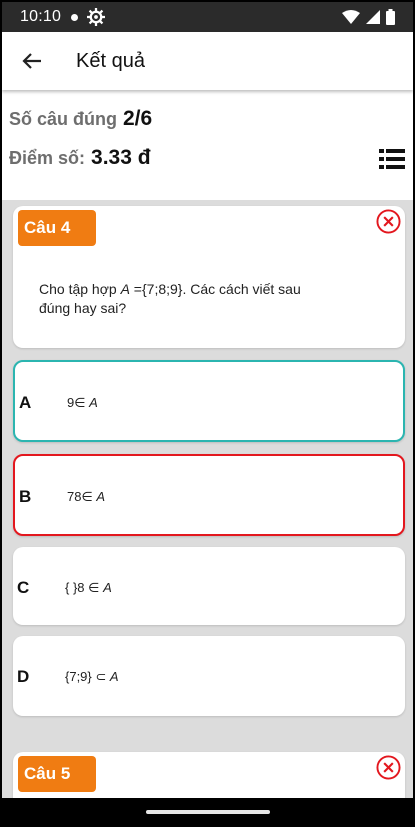 The image size is (415, 827). I want to click on list-icon, so click(392, 159).